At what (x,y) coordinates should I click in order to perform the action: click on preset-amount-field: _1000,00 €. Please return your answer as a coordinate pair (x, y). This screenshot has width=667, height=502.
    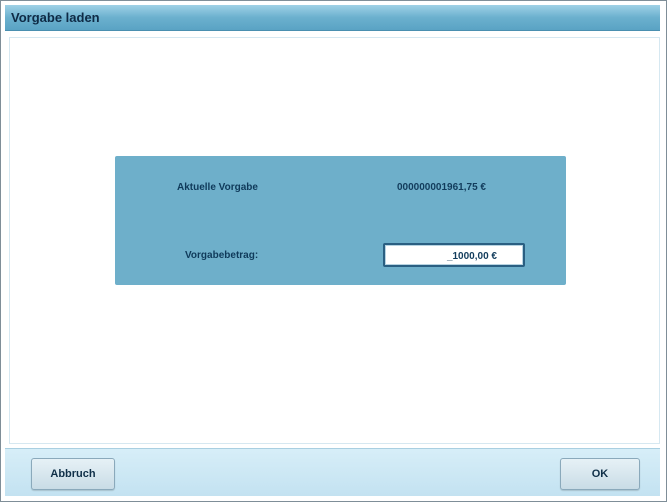
    Looking at the image, I should click on (454, 255).